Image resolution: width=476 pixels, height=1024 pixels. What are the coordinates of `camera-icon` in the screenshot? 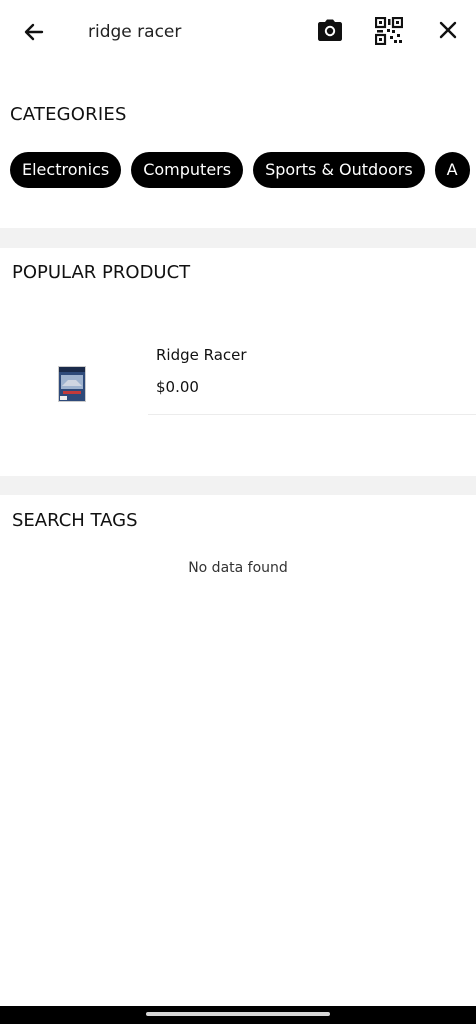 It's located at (330, 30).